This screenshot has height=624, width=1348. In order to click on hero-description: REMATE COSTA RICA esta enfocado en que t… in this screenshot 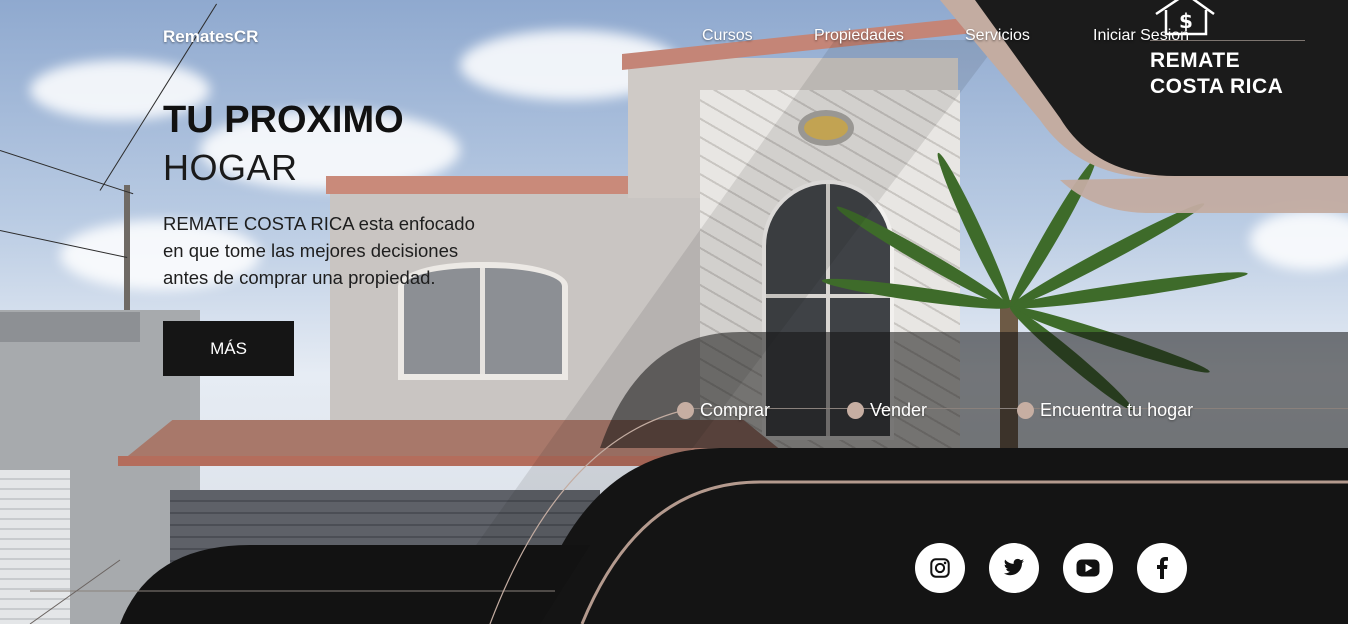, I will do `click(319, 250)`.